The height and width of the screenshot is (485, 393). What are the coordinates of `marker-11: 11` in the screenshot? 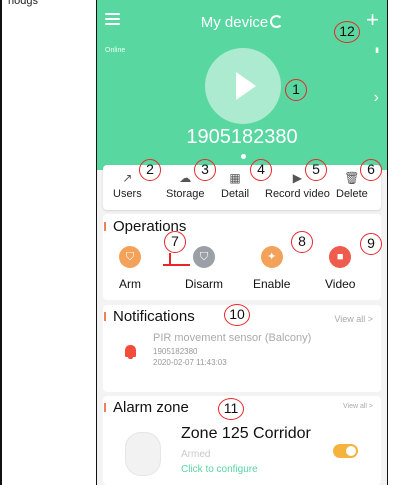 It's located at (231, 409).